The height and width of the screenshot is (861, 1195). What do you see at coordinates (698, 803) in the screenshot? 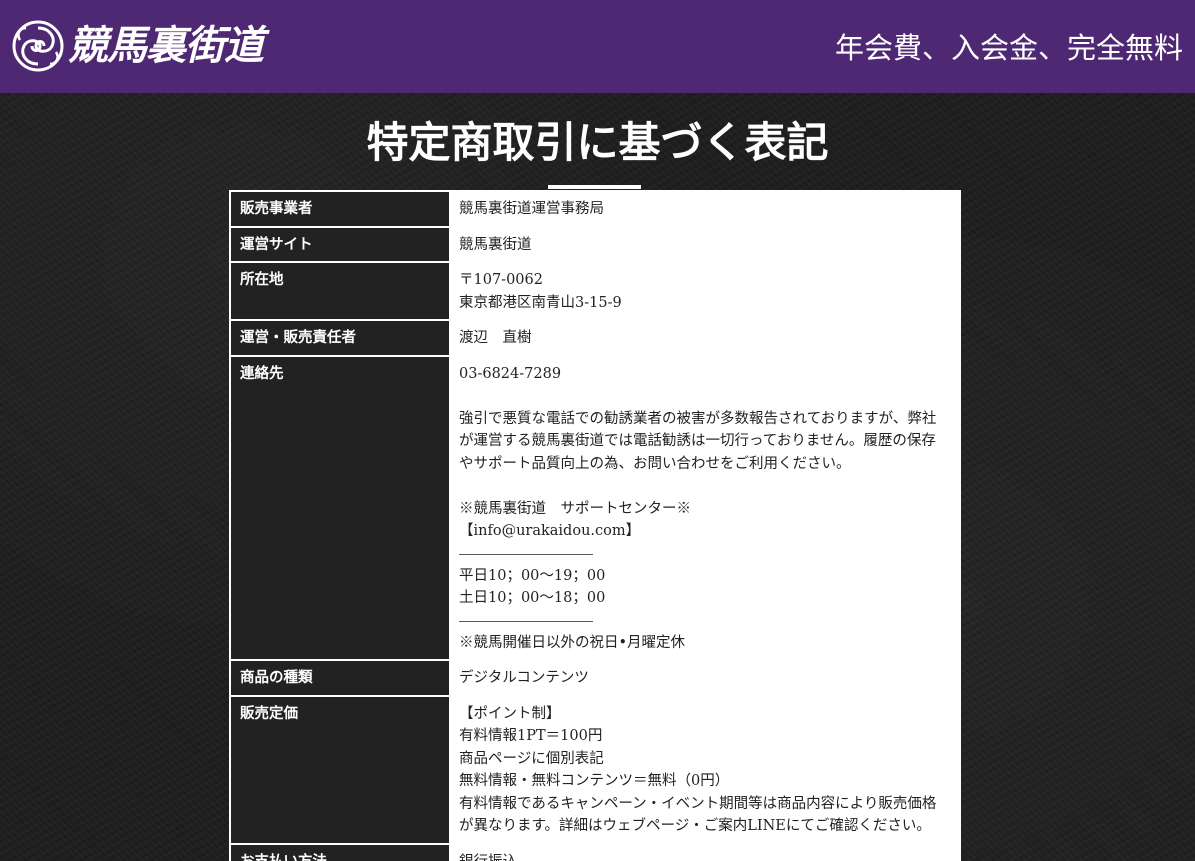
I see `price-line: 有料情報であるキャンペーン・イベント期間等は商品内容により販売価格` at bounding box center [698, 803].